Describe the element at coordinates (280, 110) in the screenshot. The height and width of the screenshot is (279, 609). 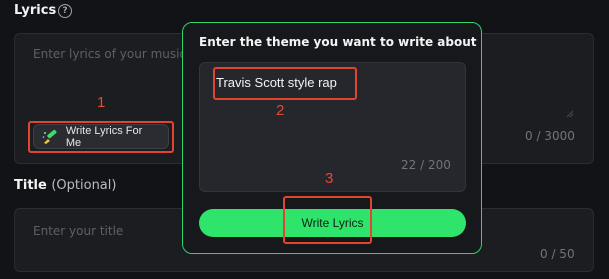
I see `annotation-number-2: 2` at that location.